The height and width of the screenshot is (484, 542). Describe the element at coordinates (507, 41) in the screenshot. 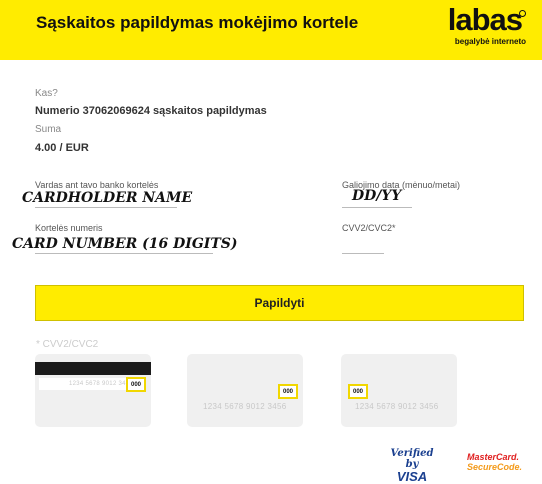

I see `logo-tagline-rest: interneto` at that location.